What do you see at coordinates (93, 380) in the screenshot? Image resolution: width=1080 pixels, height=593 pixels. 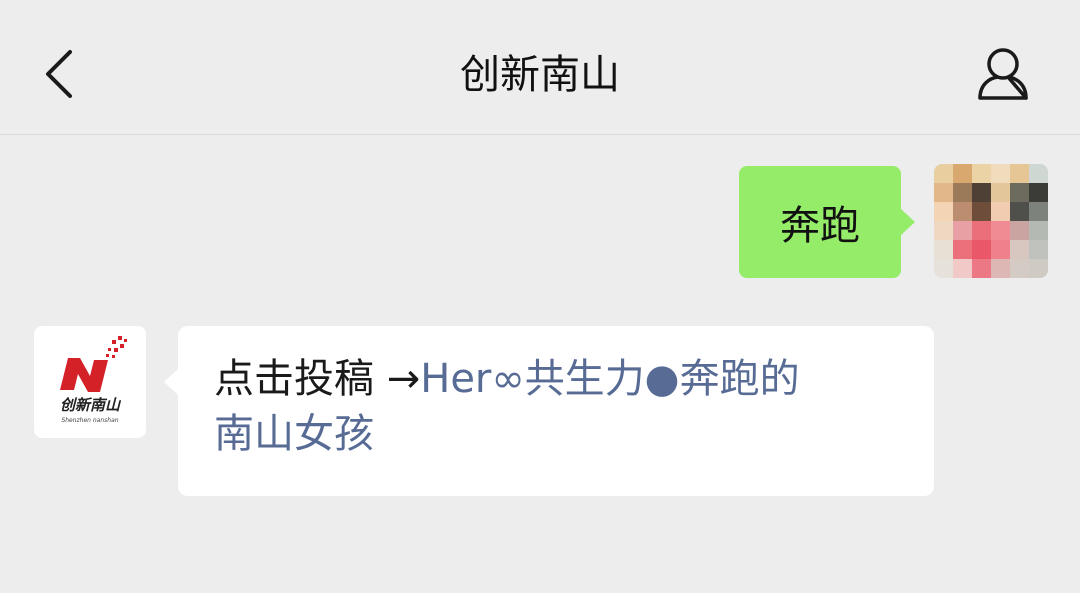 I see `nanshan-logo-icon: 创新南山 Shenzhen nanshan` at bounding box center [93, 380].